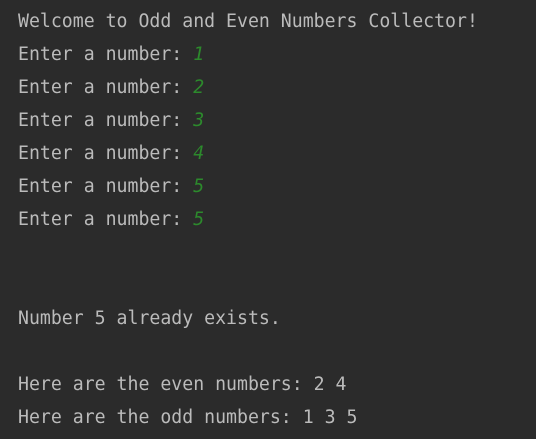  What do you see at coordinates (182, 384) in the screenshot?
I see `even-numbers-result: Here are the even numbers: 2 4` at bounding box center [182, 384].